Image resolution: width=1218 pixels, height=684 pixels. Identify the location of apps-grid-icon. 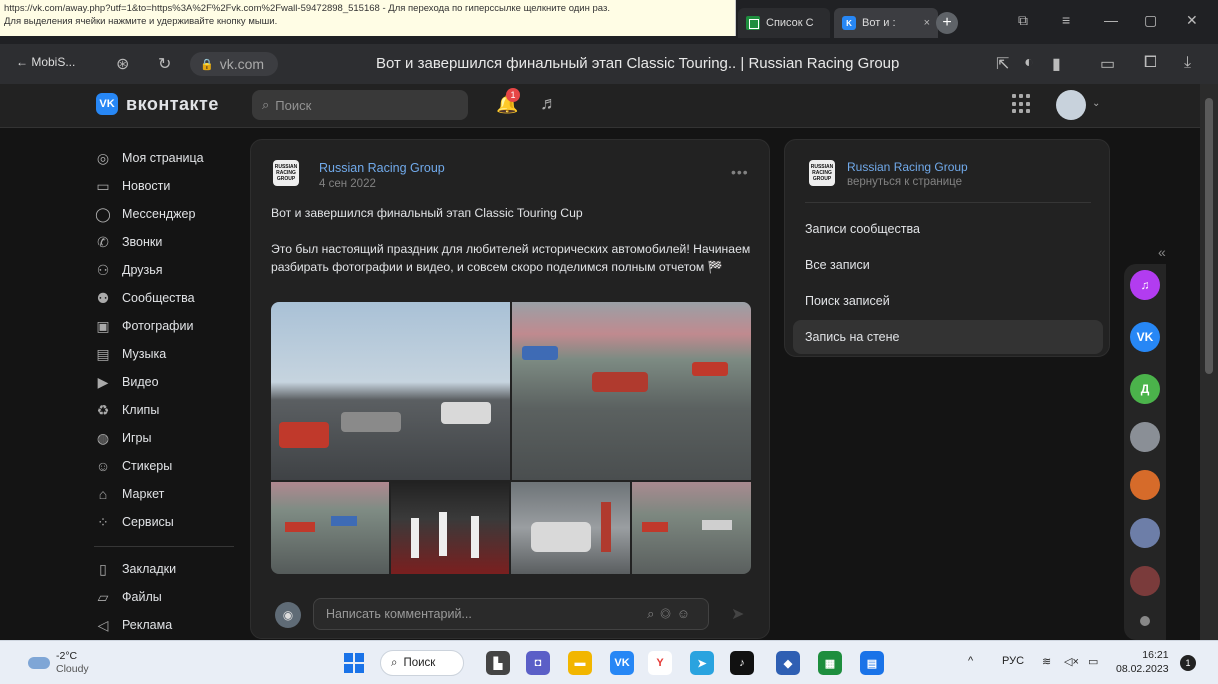
(1022, 104).